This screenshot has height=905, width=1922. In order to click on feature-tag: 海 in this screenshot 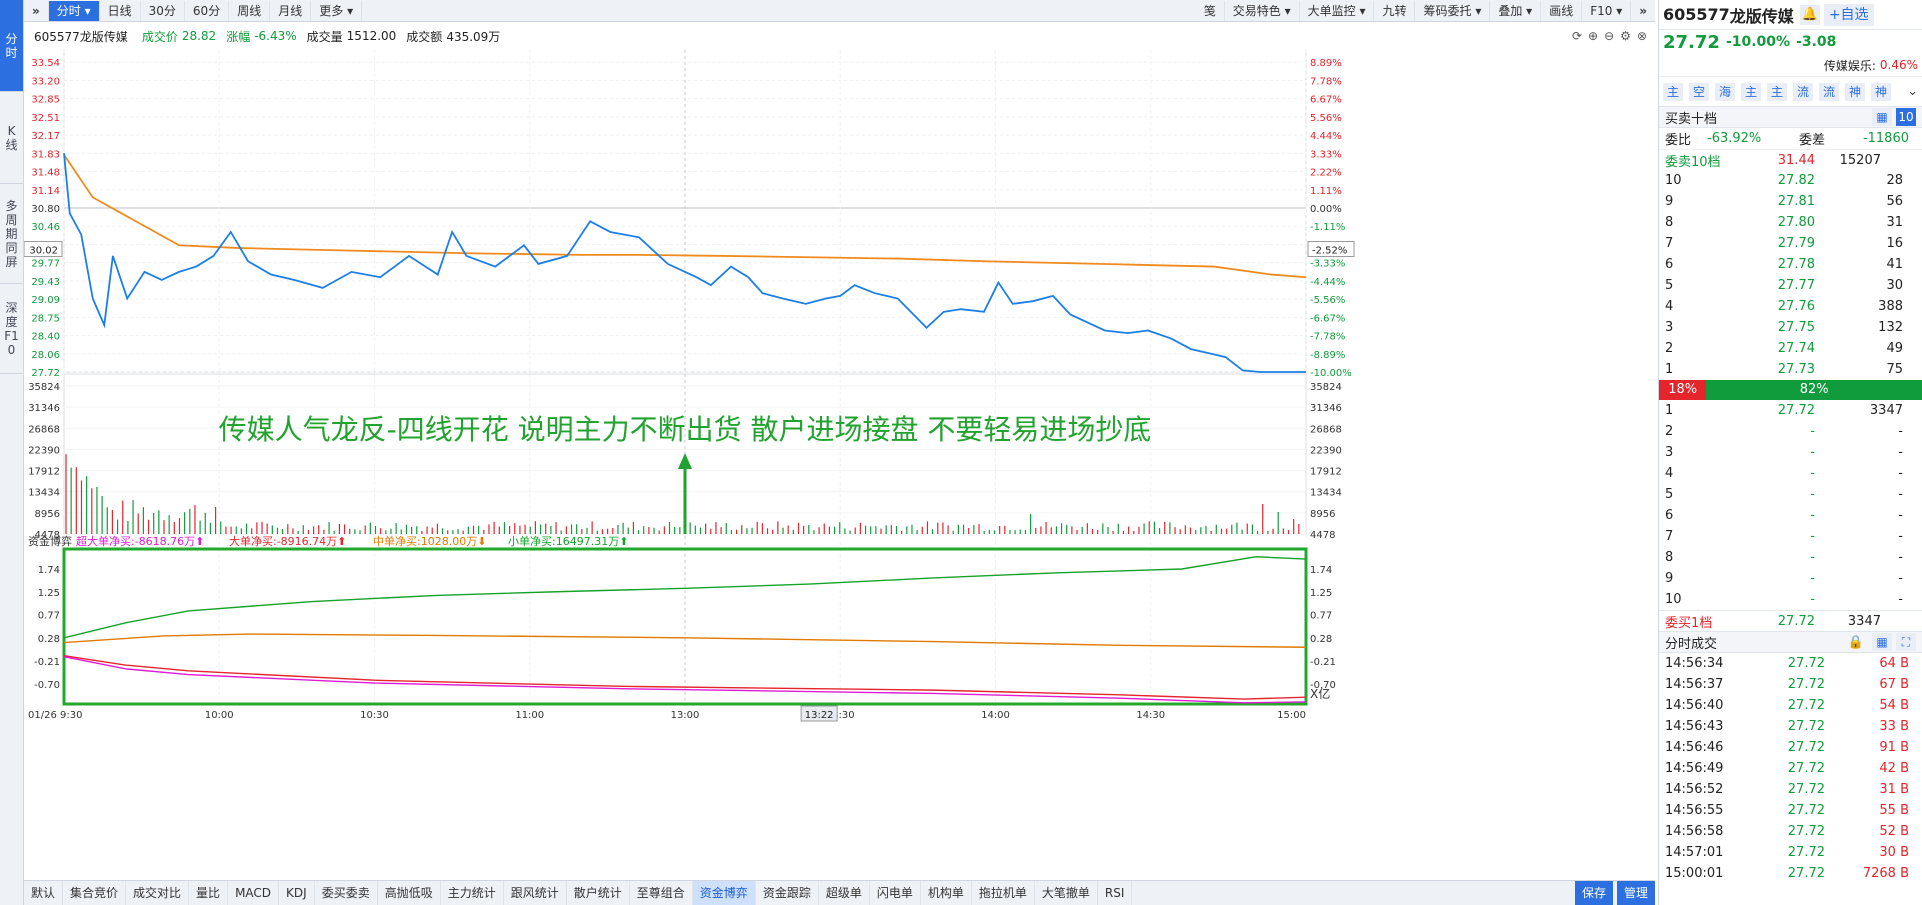, I will do `click(1725, 91)`.